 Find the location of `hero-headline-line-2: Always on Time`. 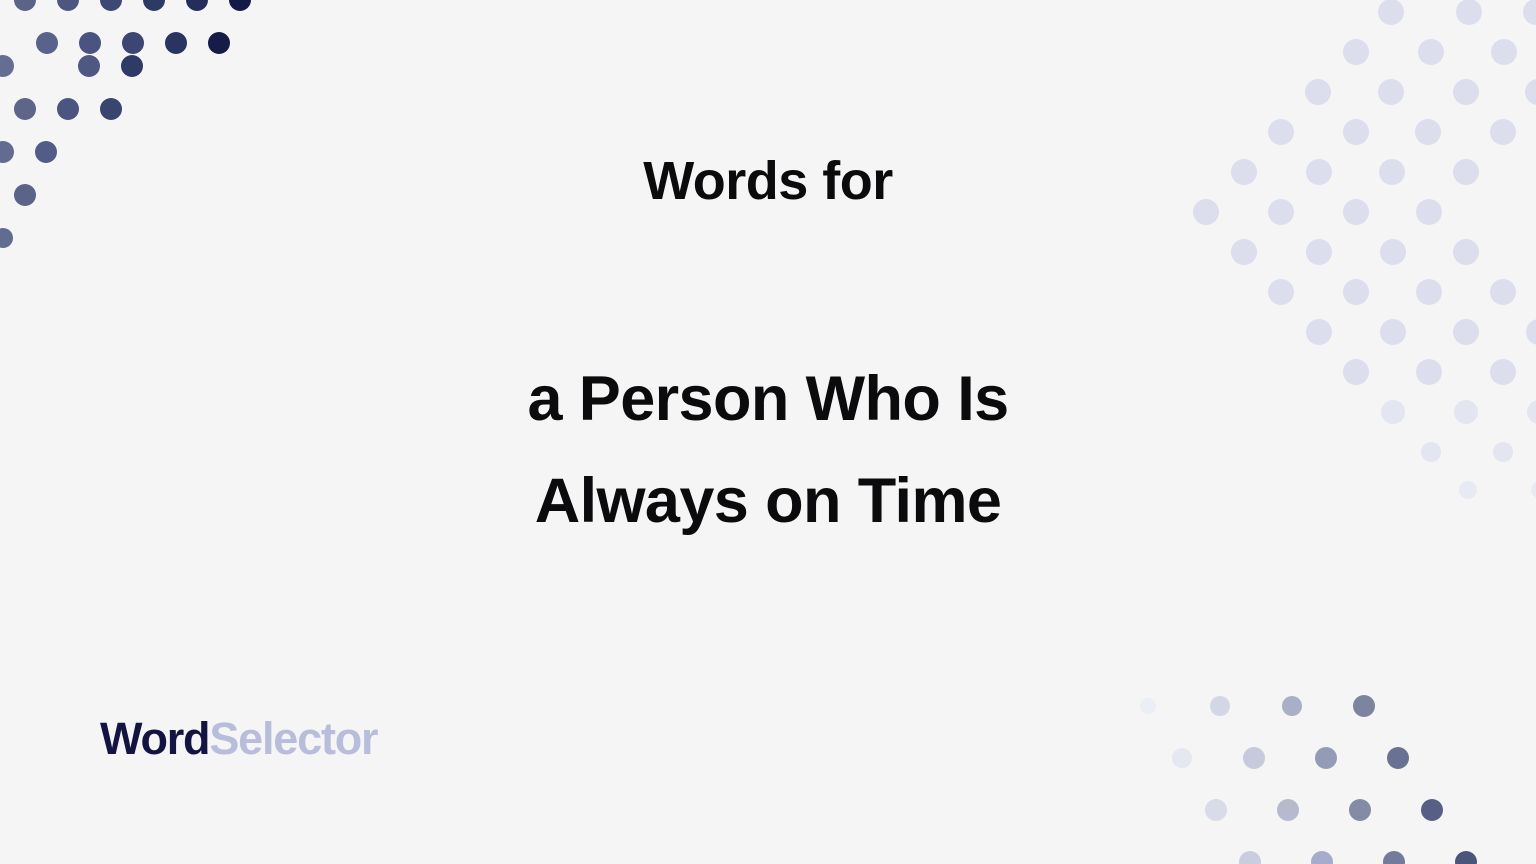

hero-headline-line-2: Always on Time is located at coordinates (768, 501).